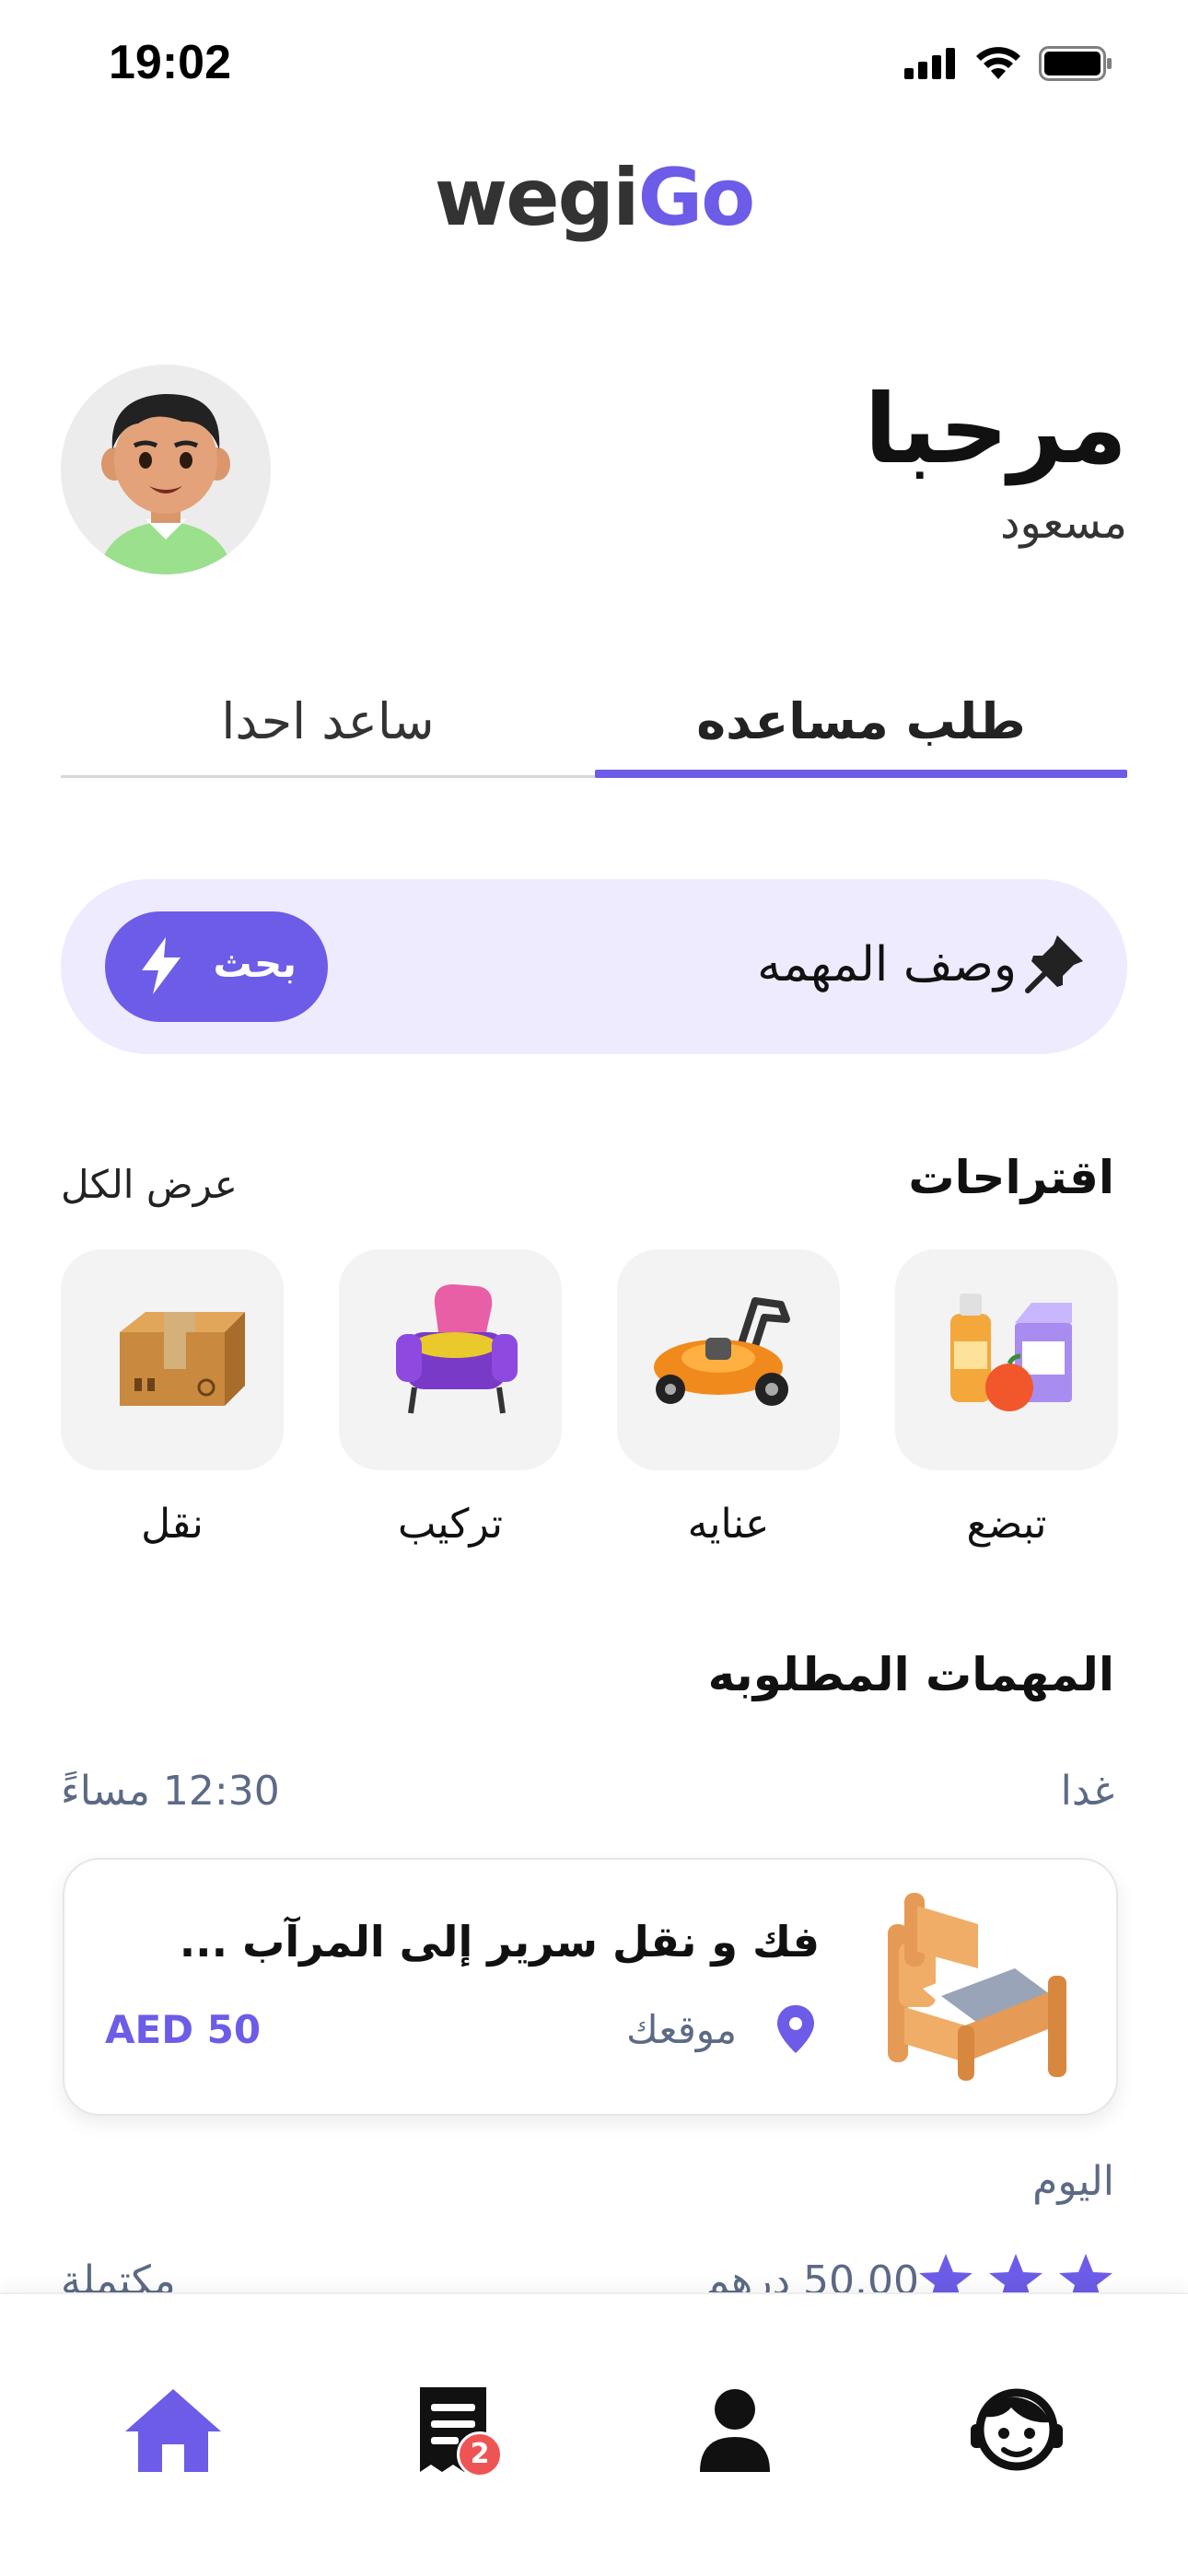  I want to click on status-icons, so click(1008, 63).